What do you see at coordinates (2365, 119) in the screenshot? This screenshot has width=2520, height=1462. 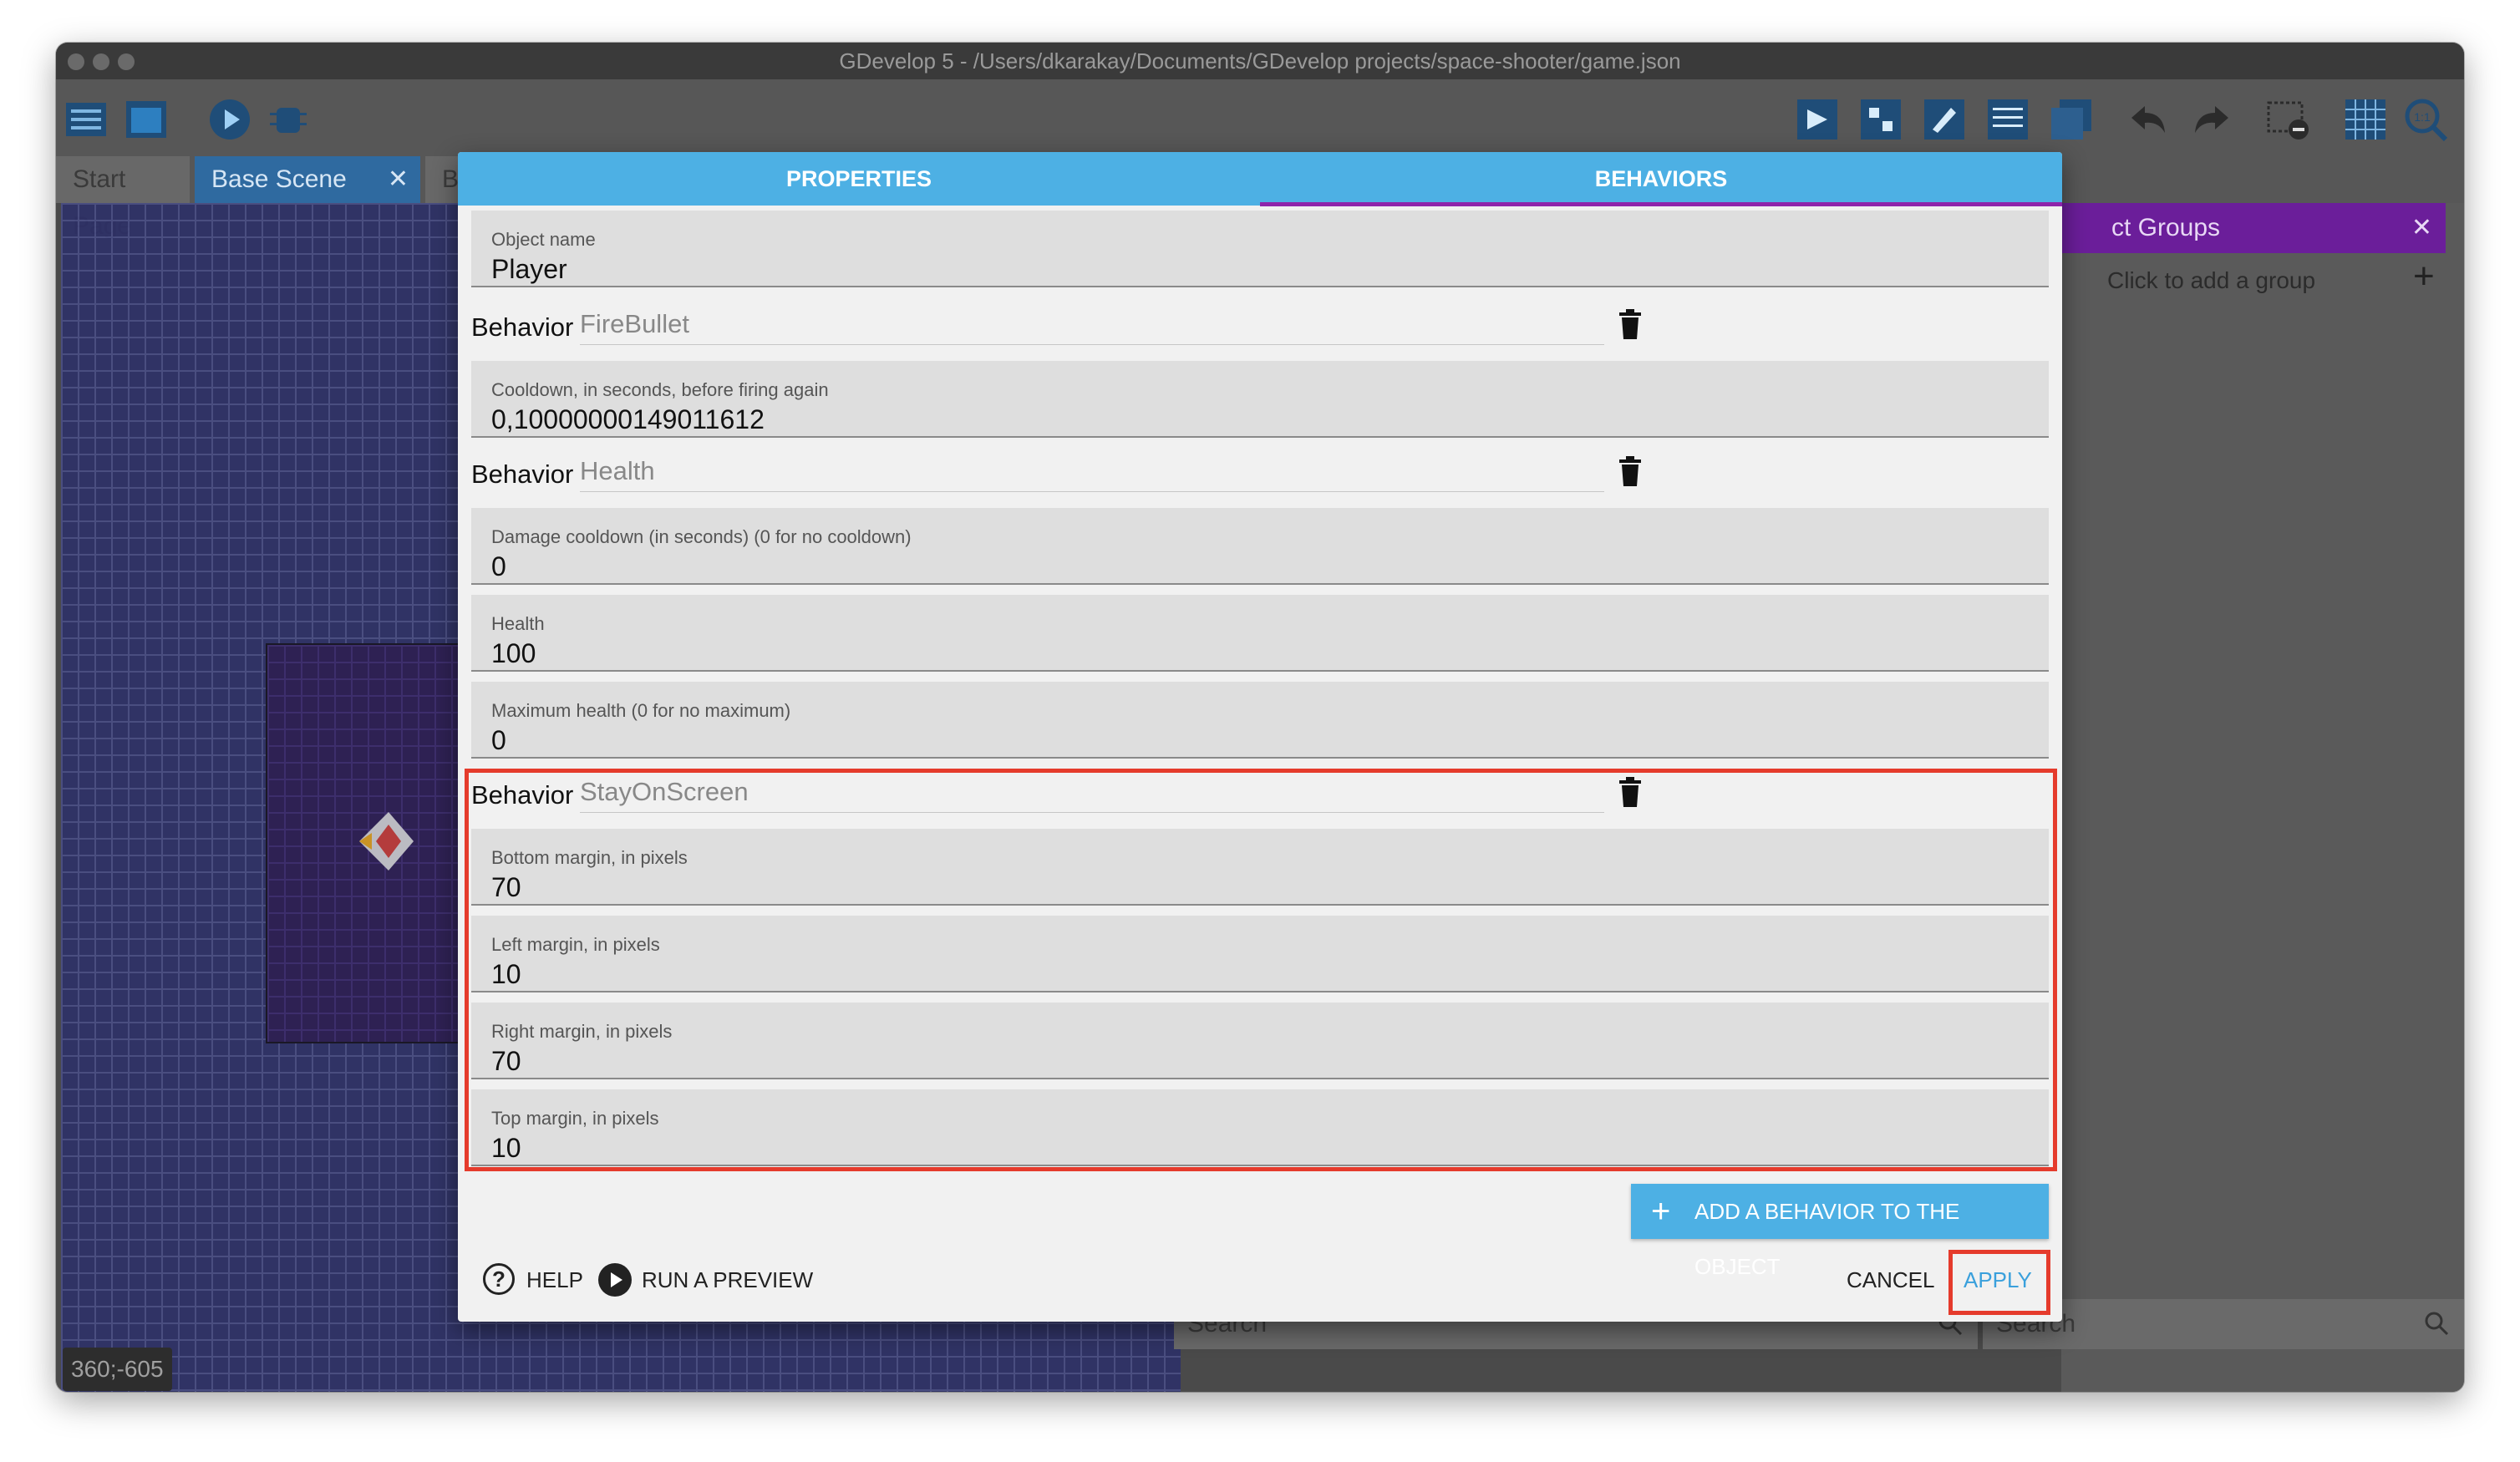 I see `grid-icon` at bounding box center [2365, 119].